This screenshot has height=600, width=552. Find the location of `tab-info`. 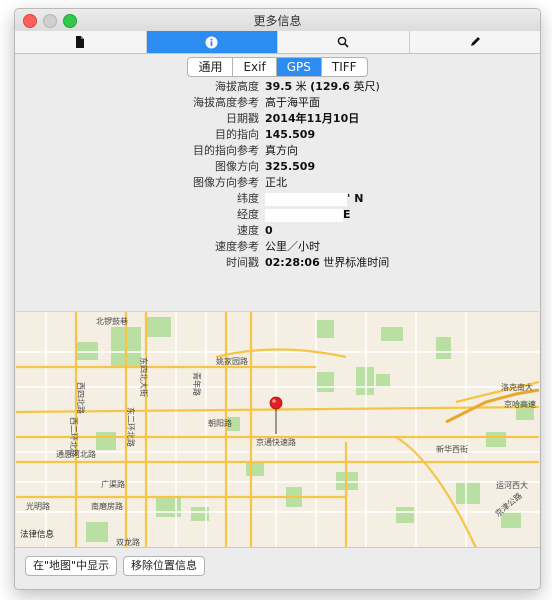

tab-info is located at coordinates (212, 42).